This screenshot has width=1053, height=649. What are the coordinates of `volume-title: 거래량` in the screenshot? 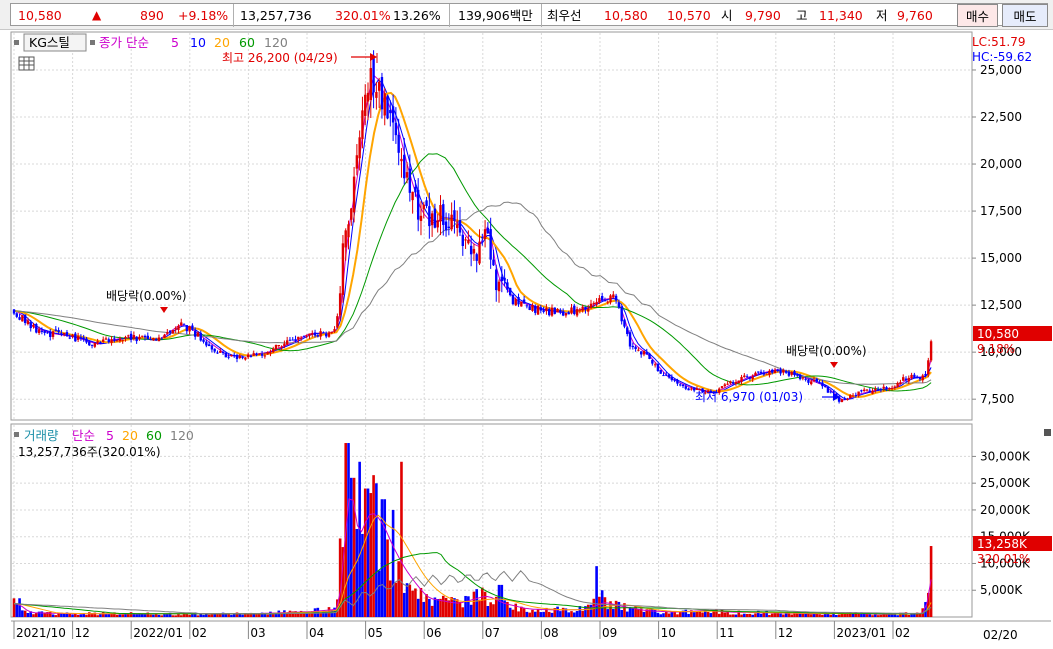 It's located at (41, 435).